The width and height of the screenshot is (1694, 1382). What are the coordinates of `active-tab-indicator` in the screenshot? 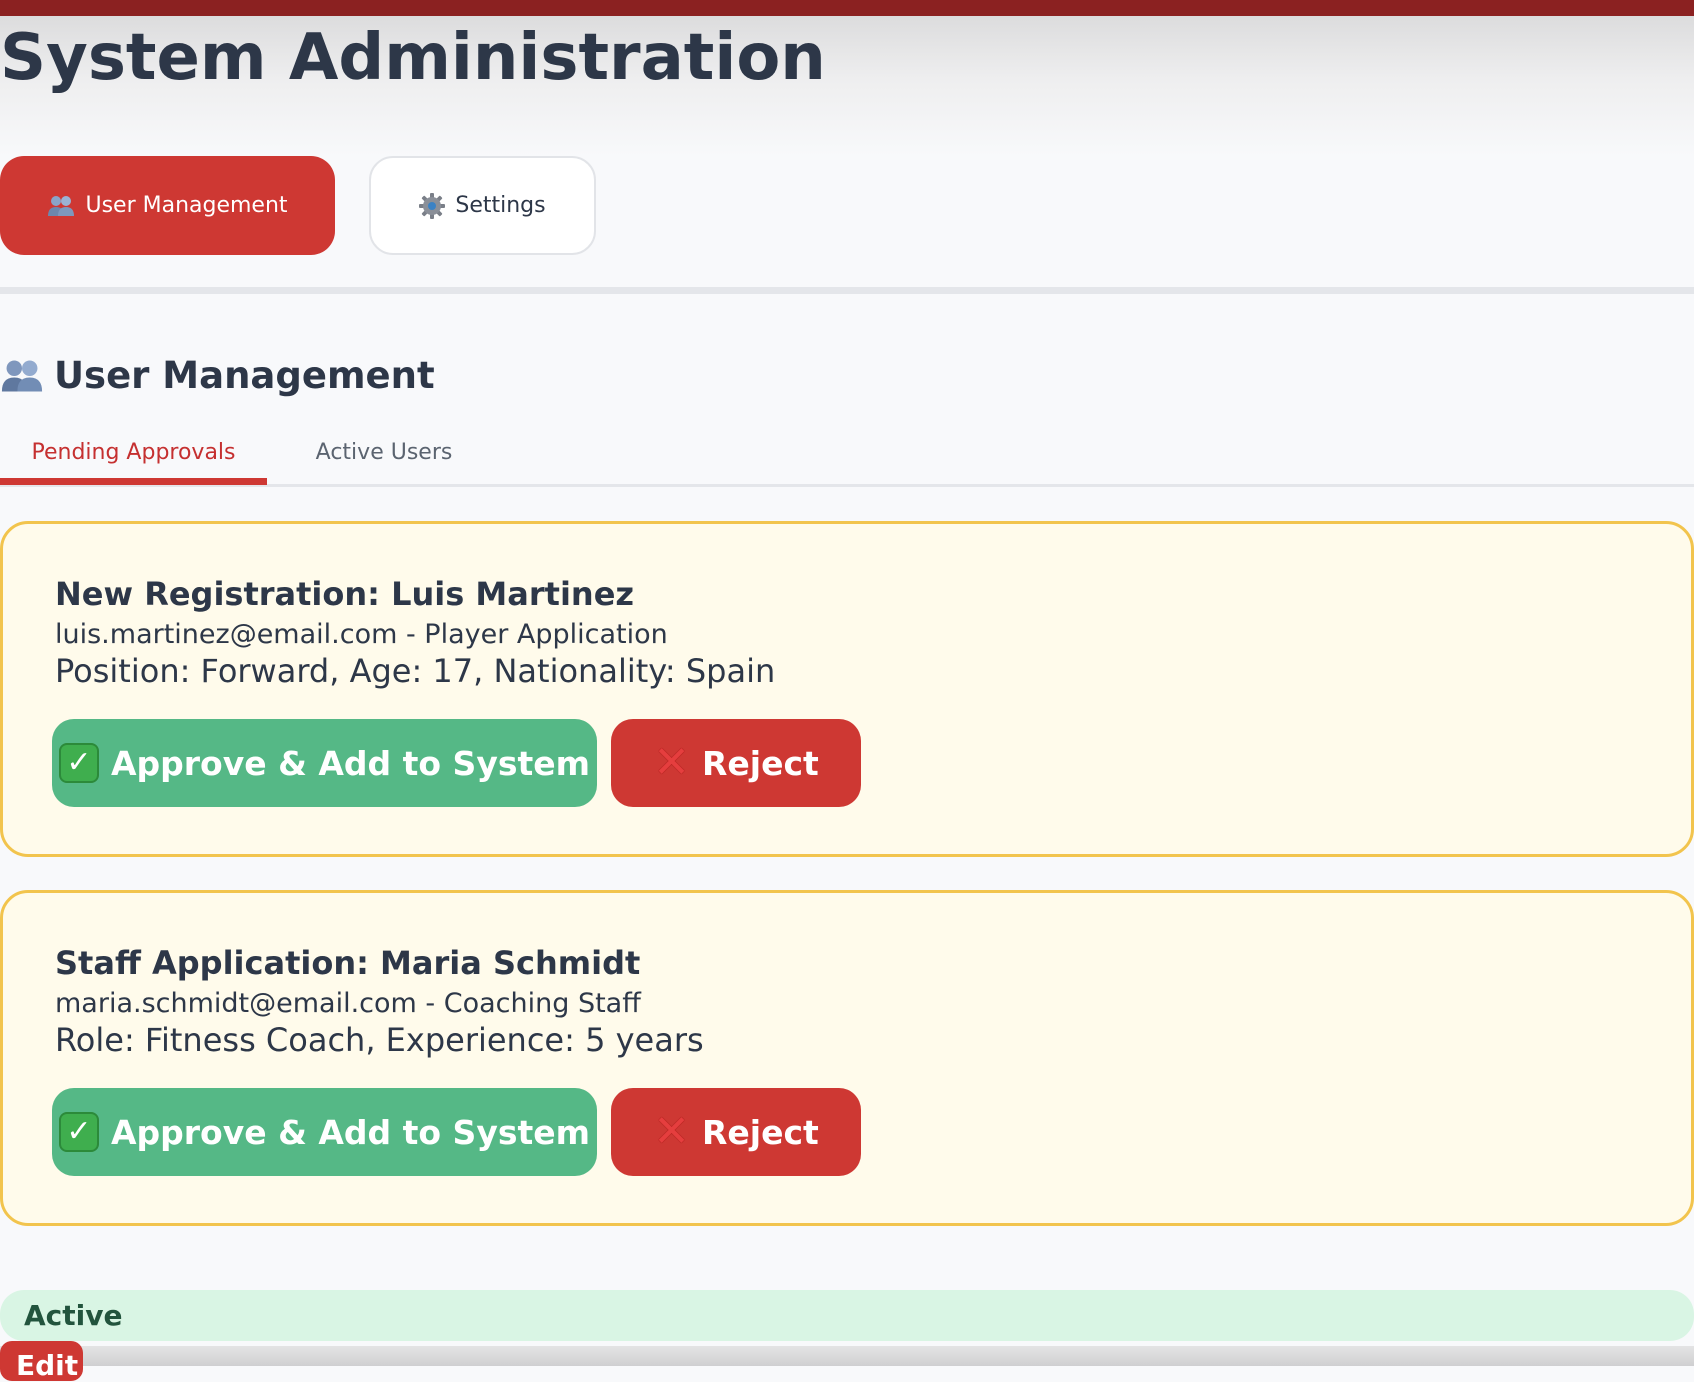 It's located at (133, 481).